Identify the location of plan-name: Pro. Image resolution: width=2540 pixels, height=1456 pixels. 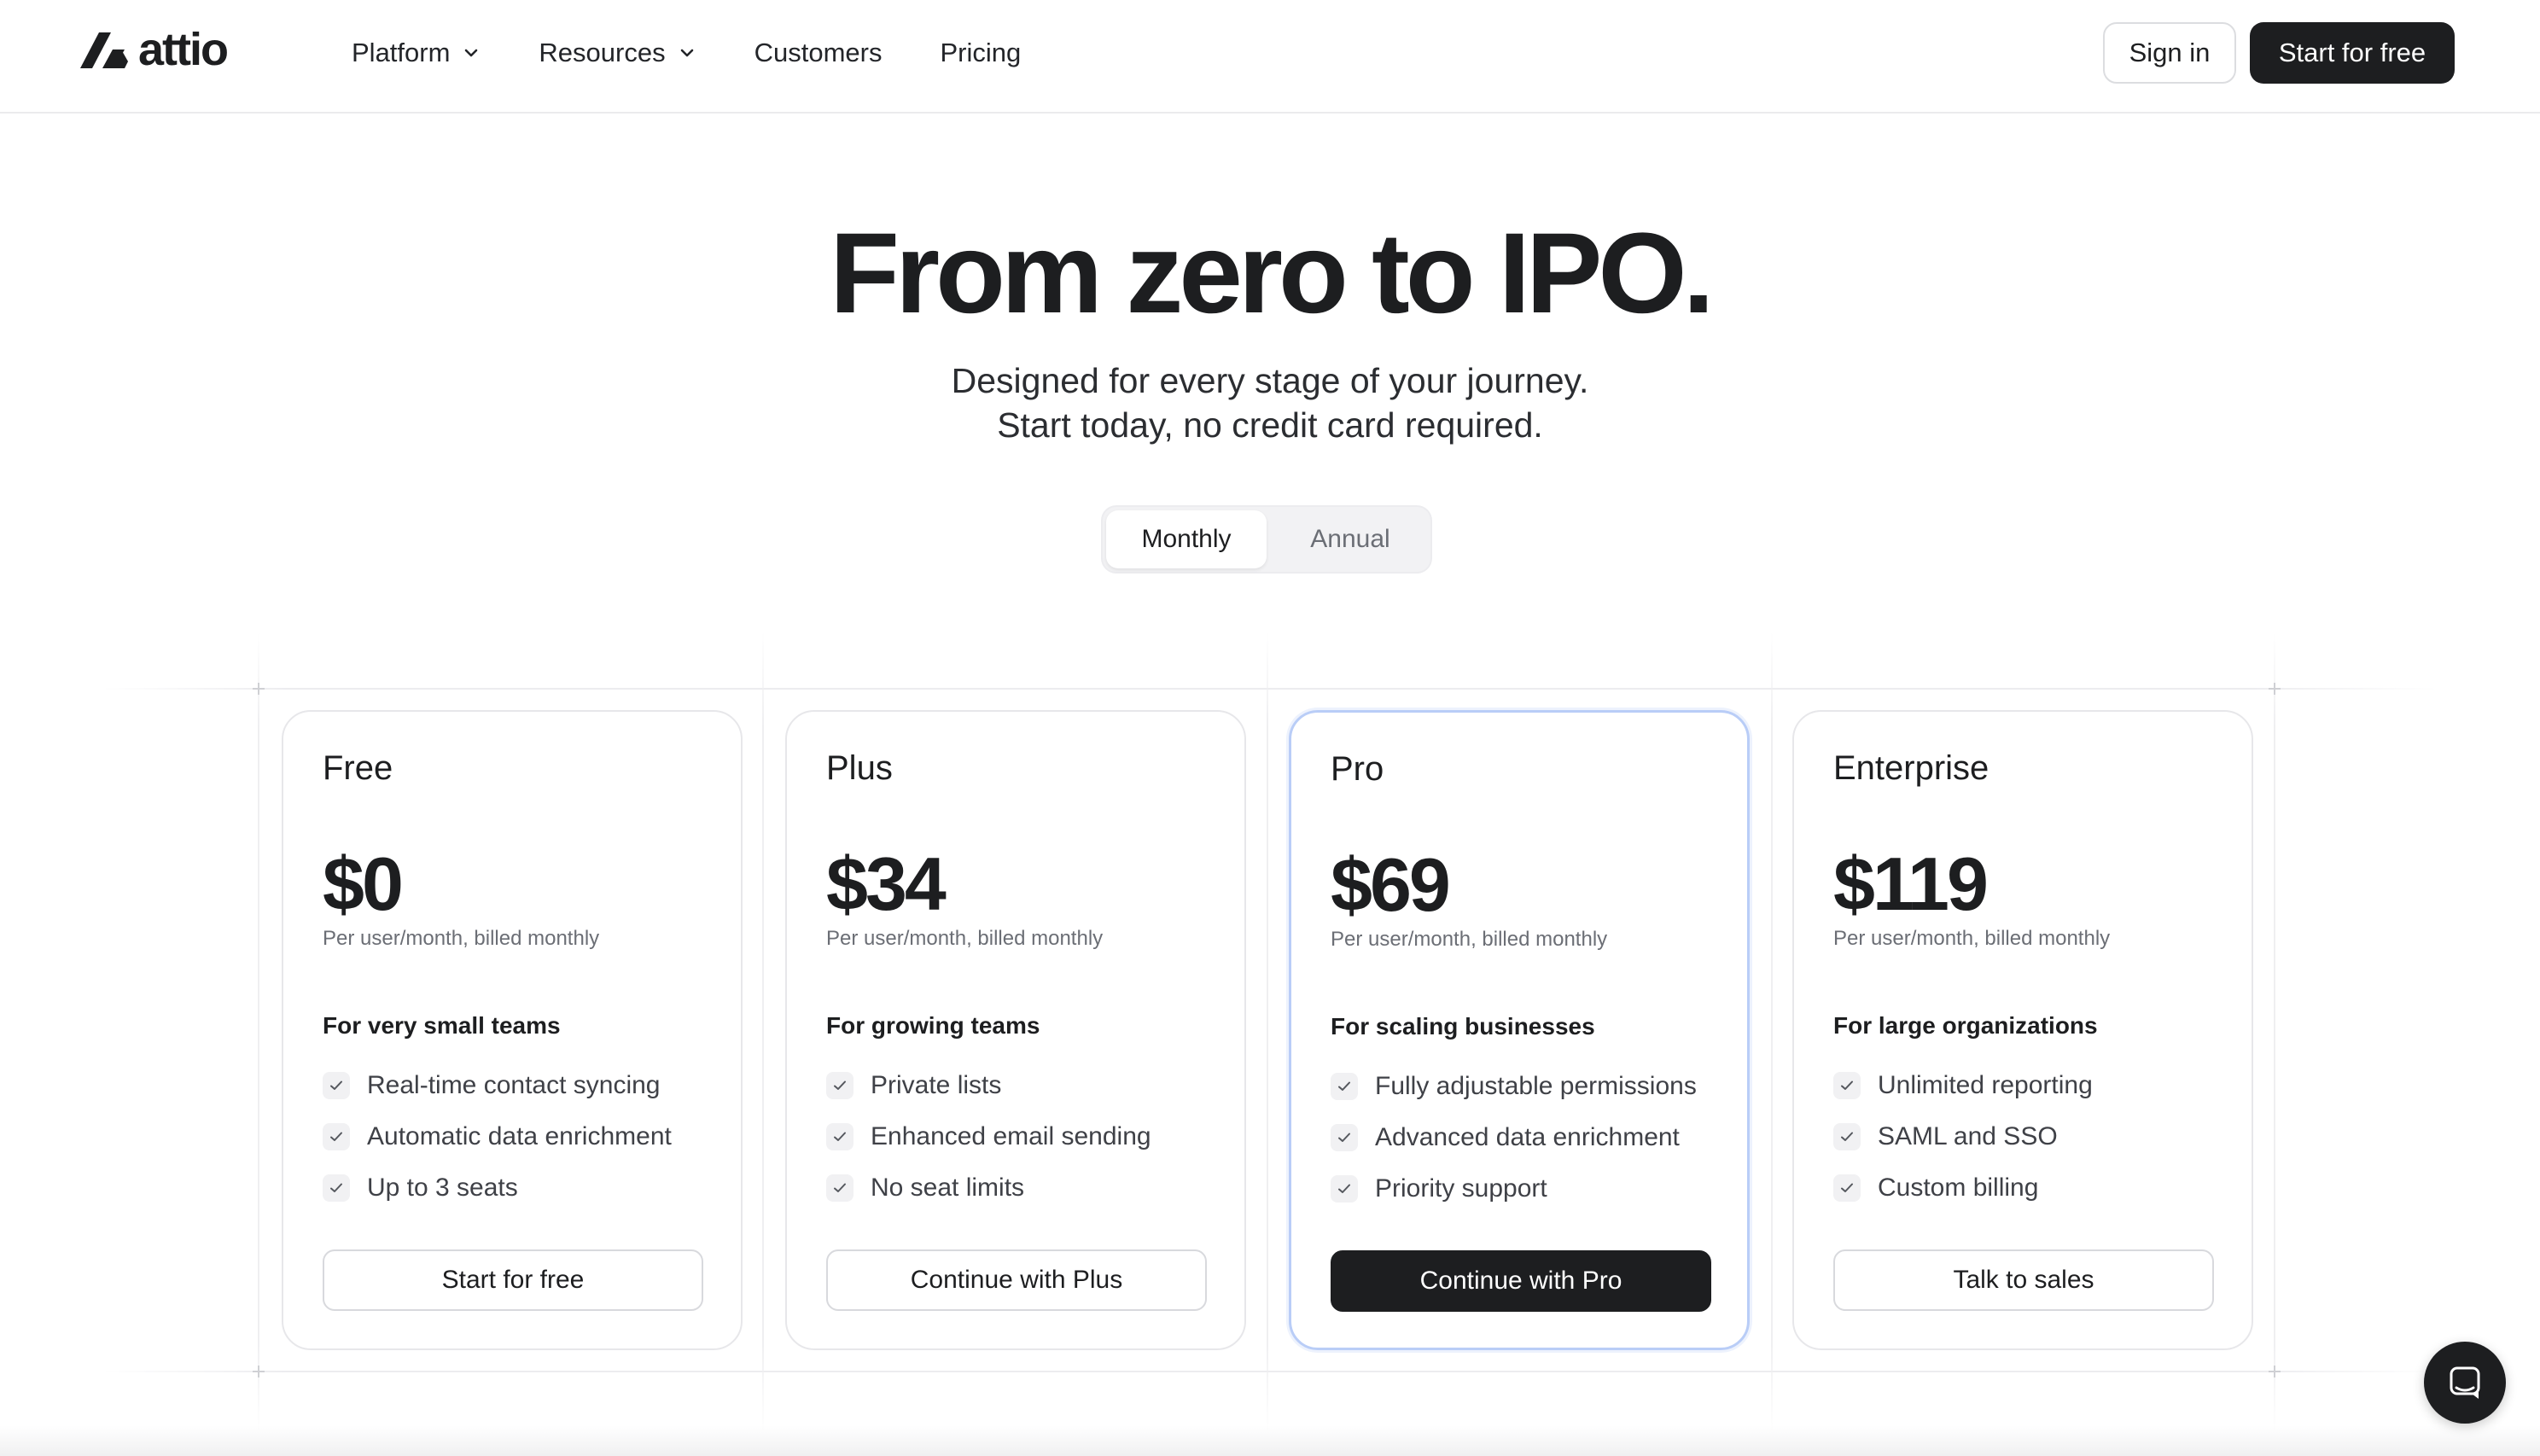
(1358, 769).